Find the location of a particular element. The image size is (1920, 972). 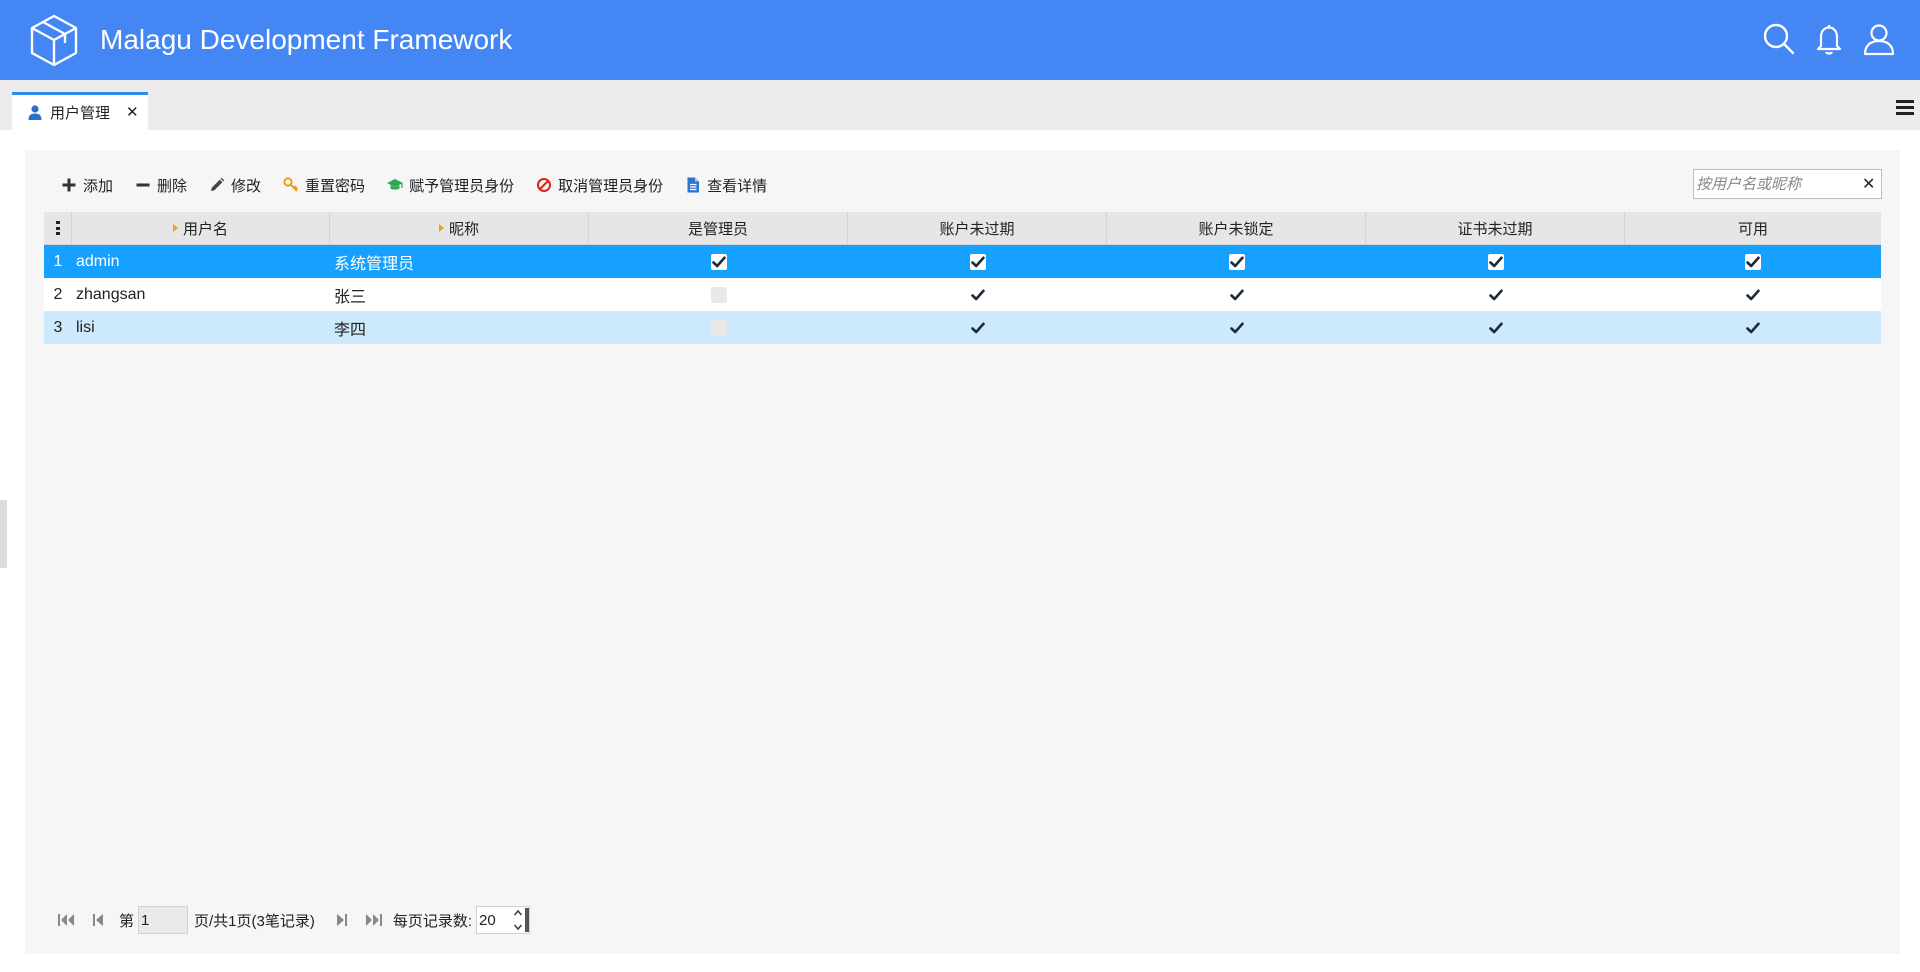

pager: 第 页/共1页(3笔记录) 每页记录数: is located at coordinates (293, 920).